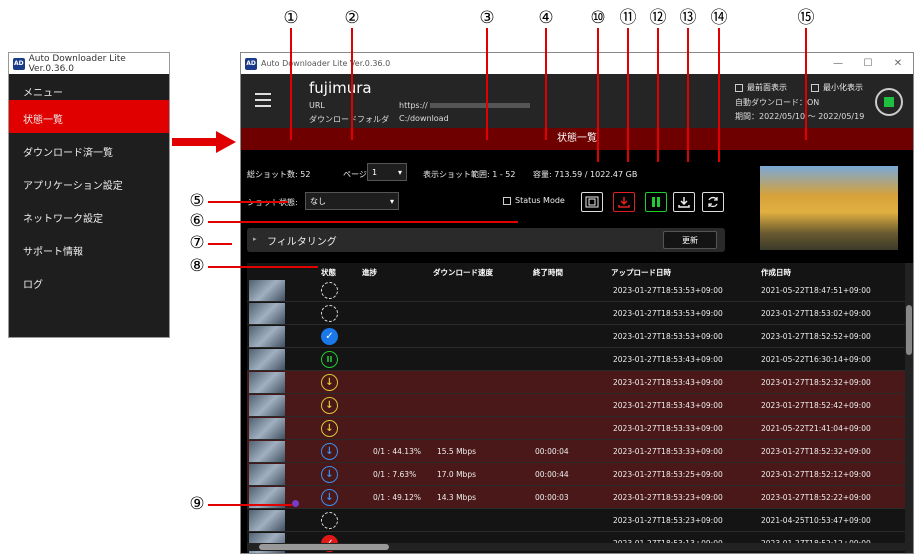 The height and width of the screenshot is (554, 914). I want to click on minimize-icon: —, so click(838, 63).